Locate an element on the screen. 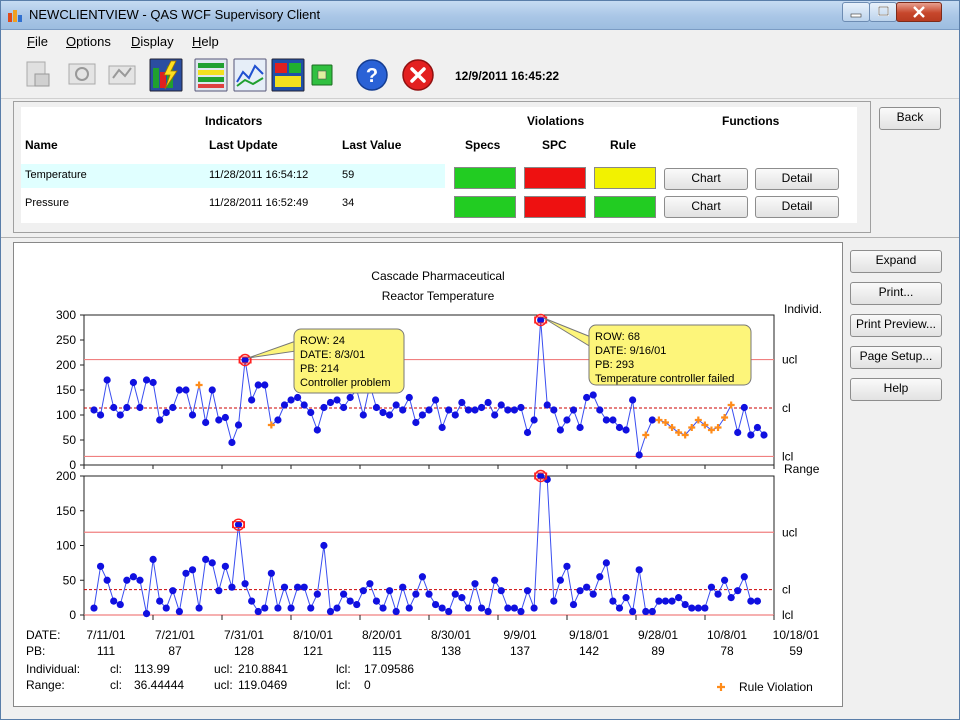 The height and width of the screenshot is (720, 960). annotation-line: Temperature controller failed is located at coordinates (664, 379).